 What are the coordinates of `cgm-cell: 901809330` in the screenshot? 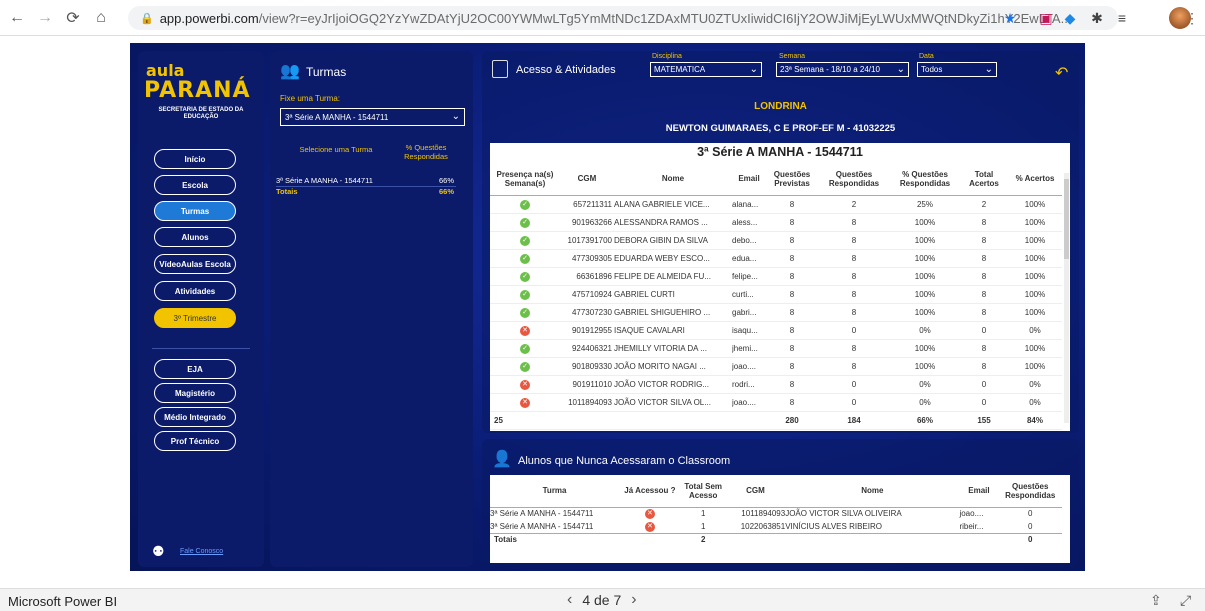 It's located at (587, 366).